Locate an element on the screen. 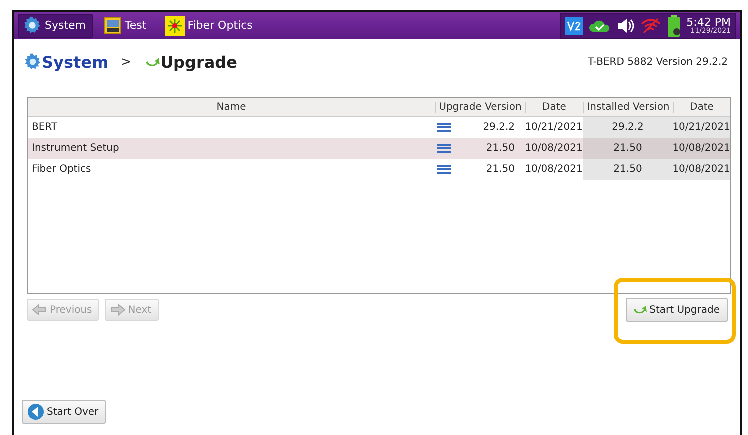 The width and height of the screenshot is (748, 435). table-cell-text: BERT is located at coordinates (45, 128).